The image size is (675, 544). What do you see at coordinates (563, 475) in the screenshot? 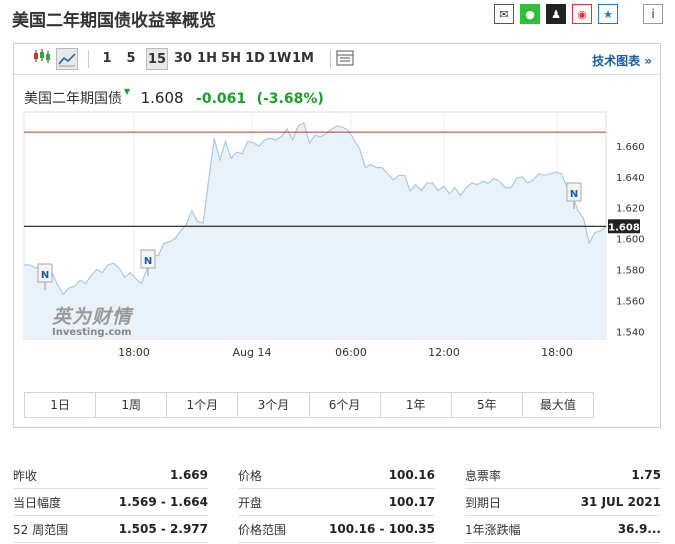
I see `stat-row: 息票率 1.75` at bounding box center [563, 475].